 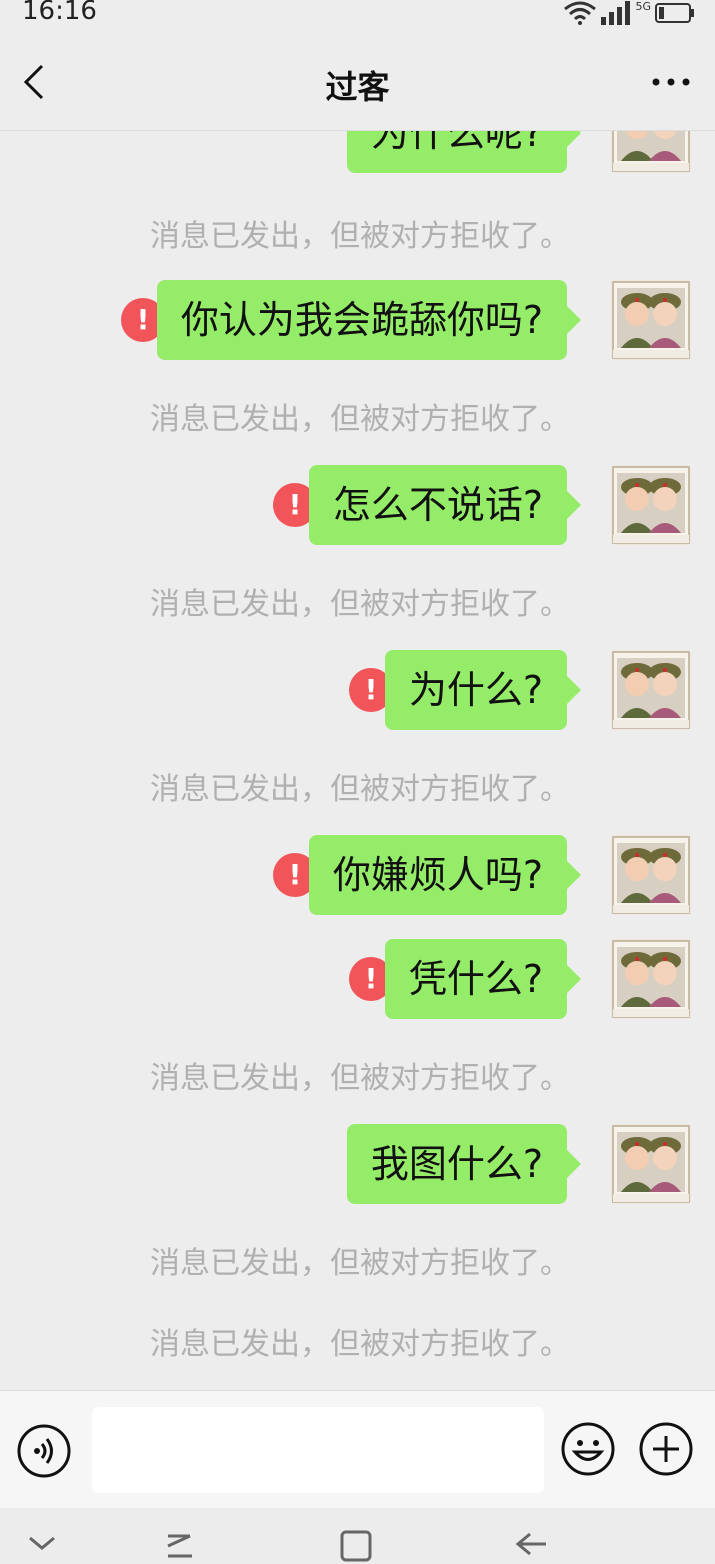 I want to click on message-row: 我图什么?, so click(x=391, y=1165).